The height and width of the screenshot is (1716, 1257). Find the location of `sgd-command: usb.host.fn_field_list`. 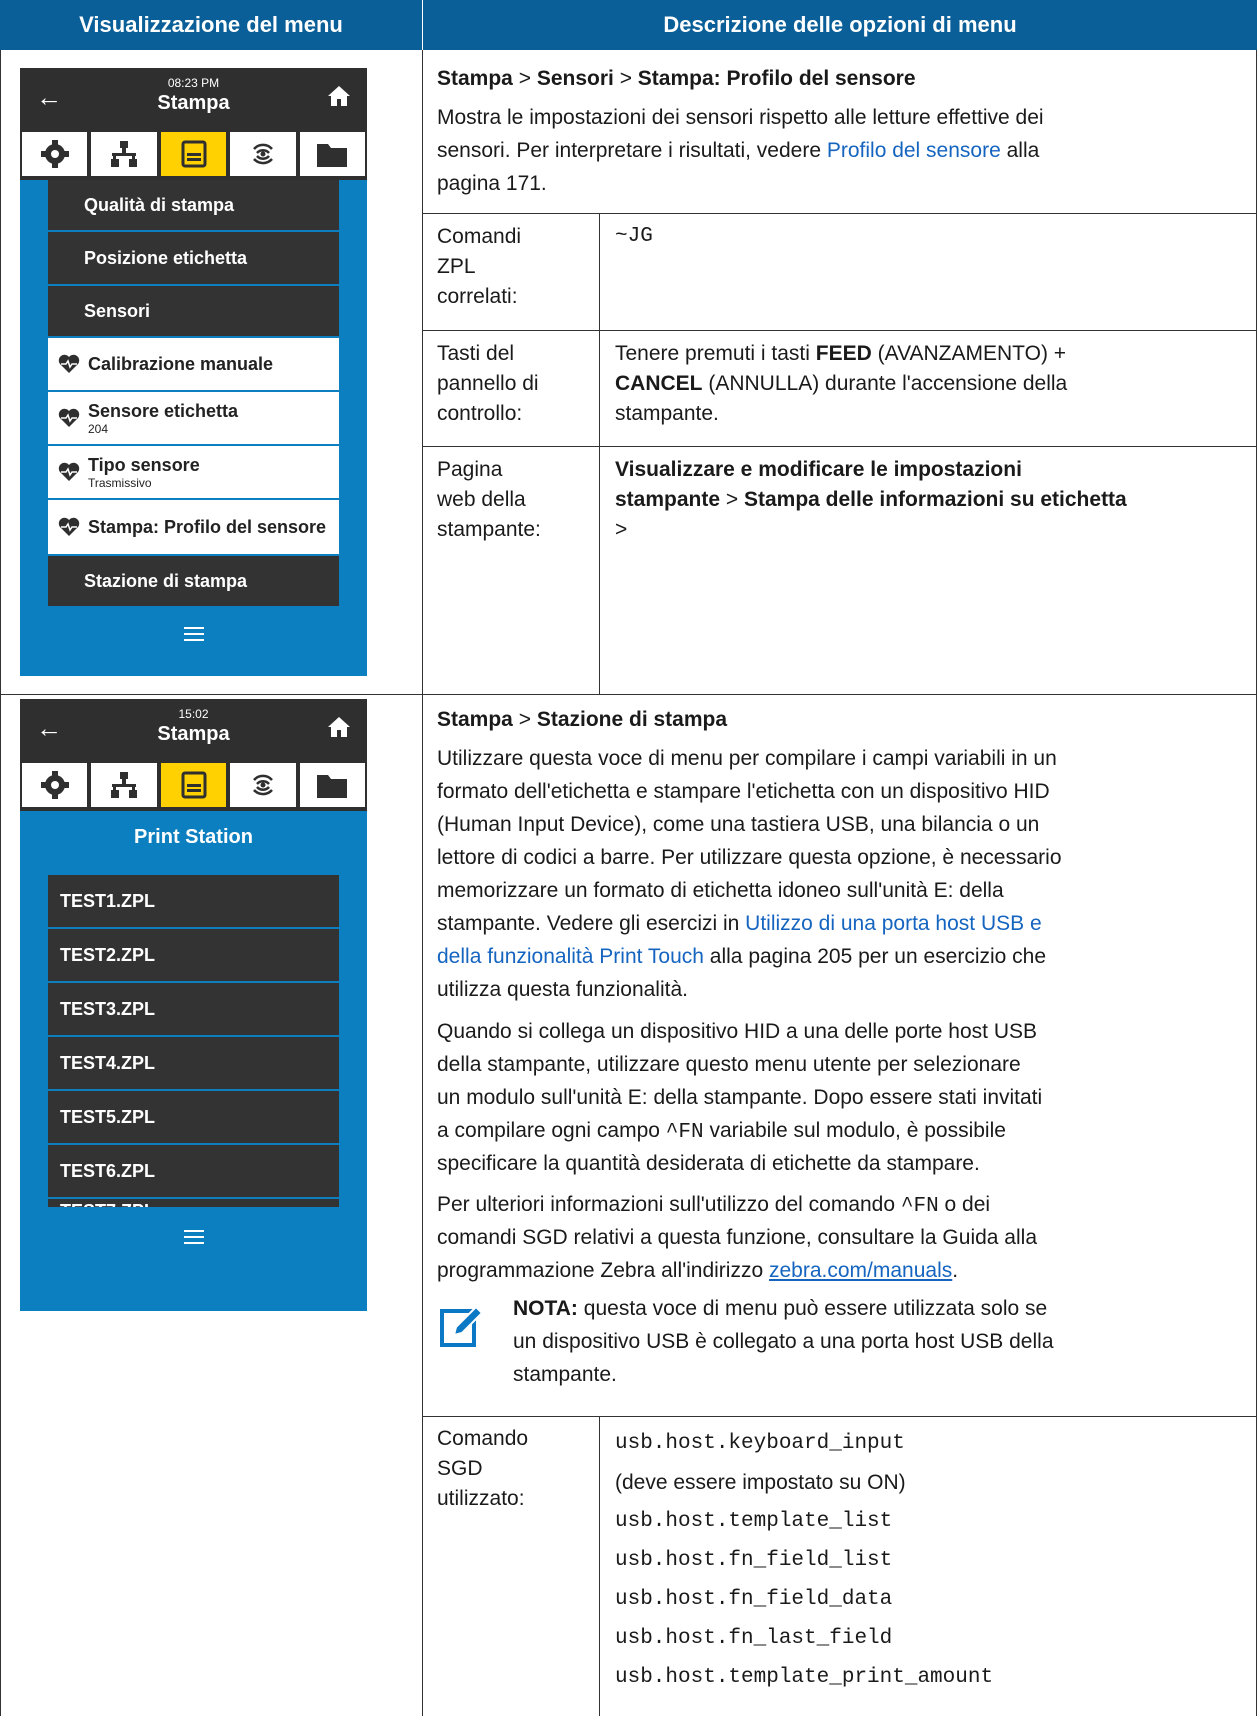

sgd-command: usb.host.fn_field_list is located at coordinates (754, 1560).